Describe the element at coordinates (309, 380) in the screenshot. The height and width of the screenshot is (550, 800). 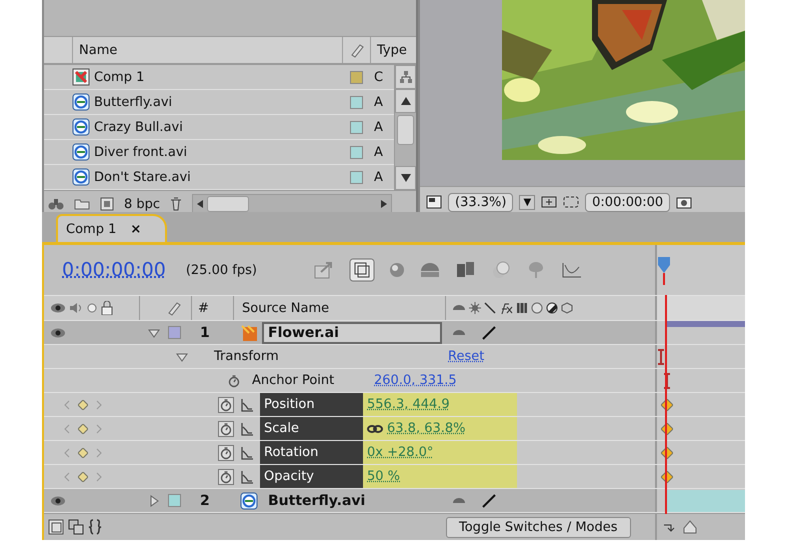
I see `property-name: Anchor Point` at that location.